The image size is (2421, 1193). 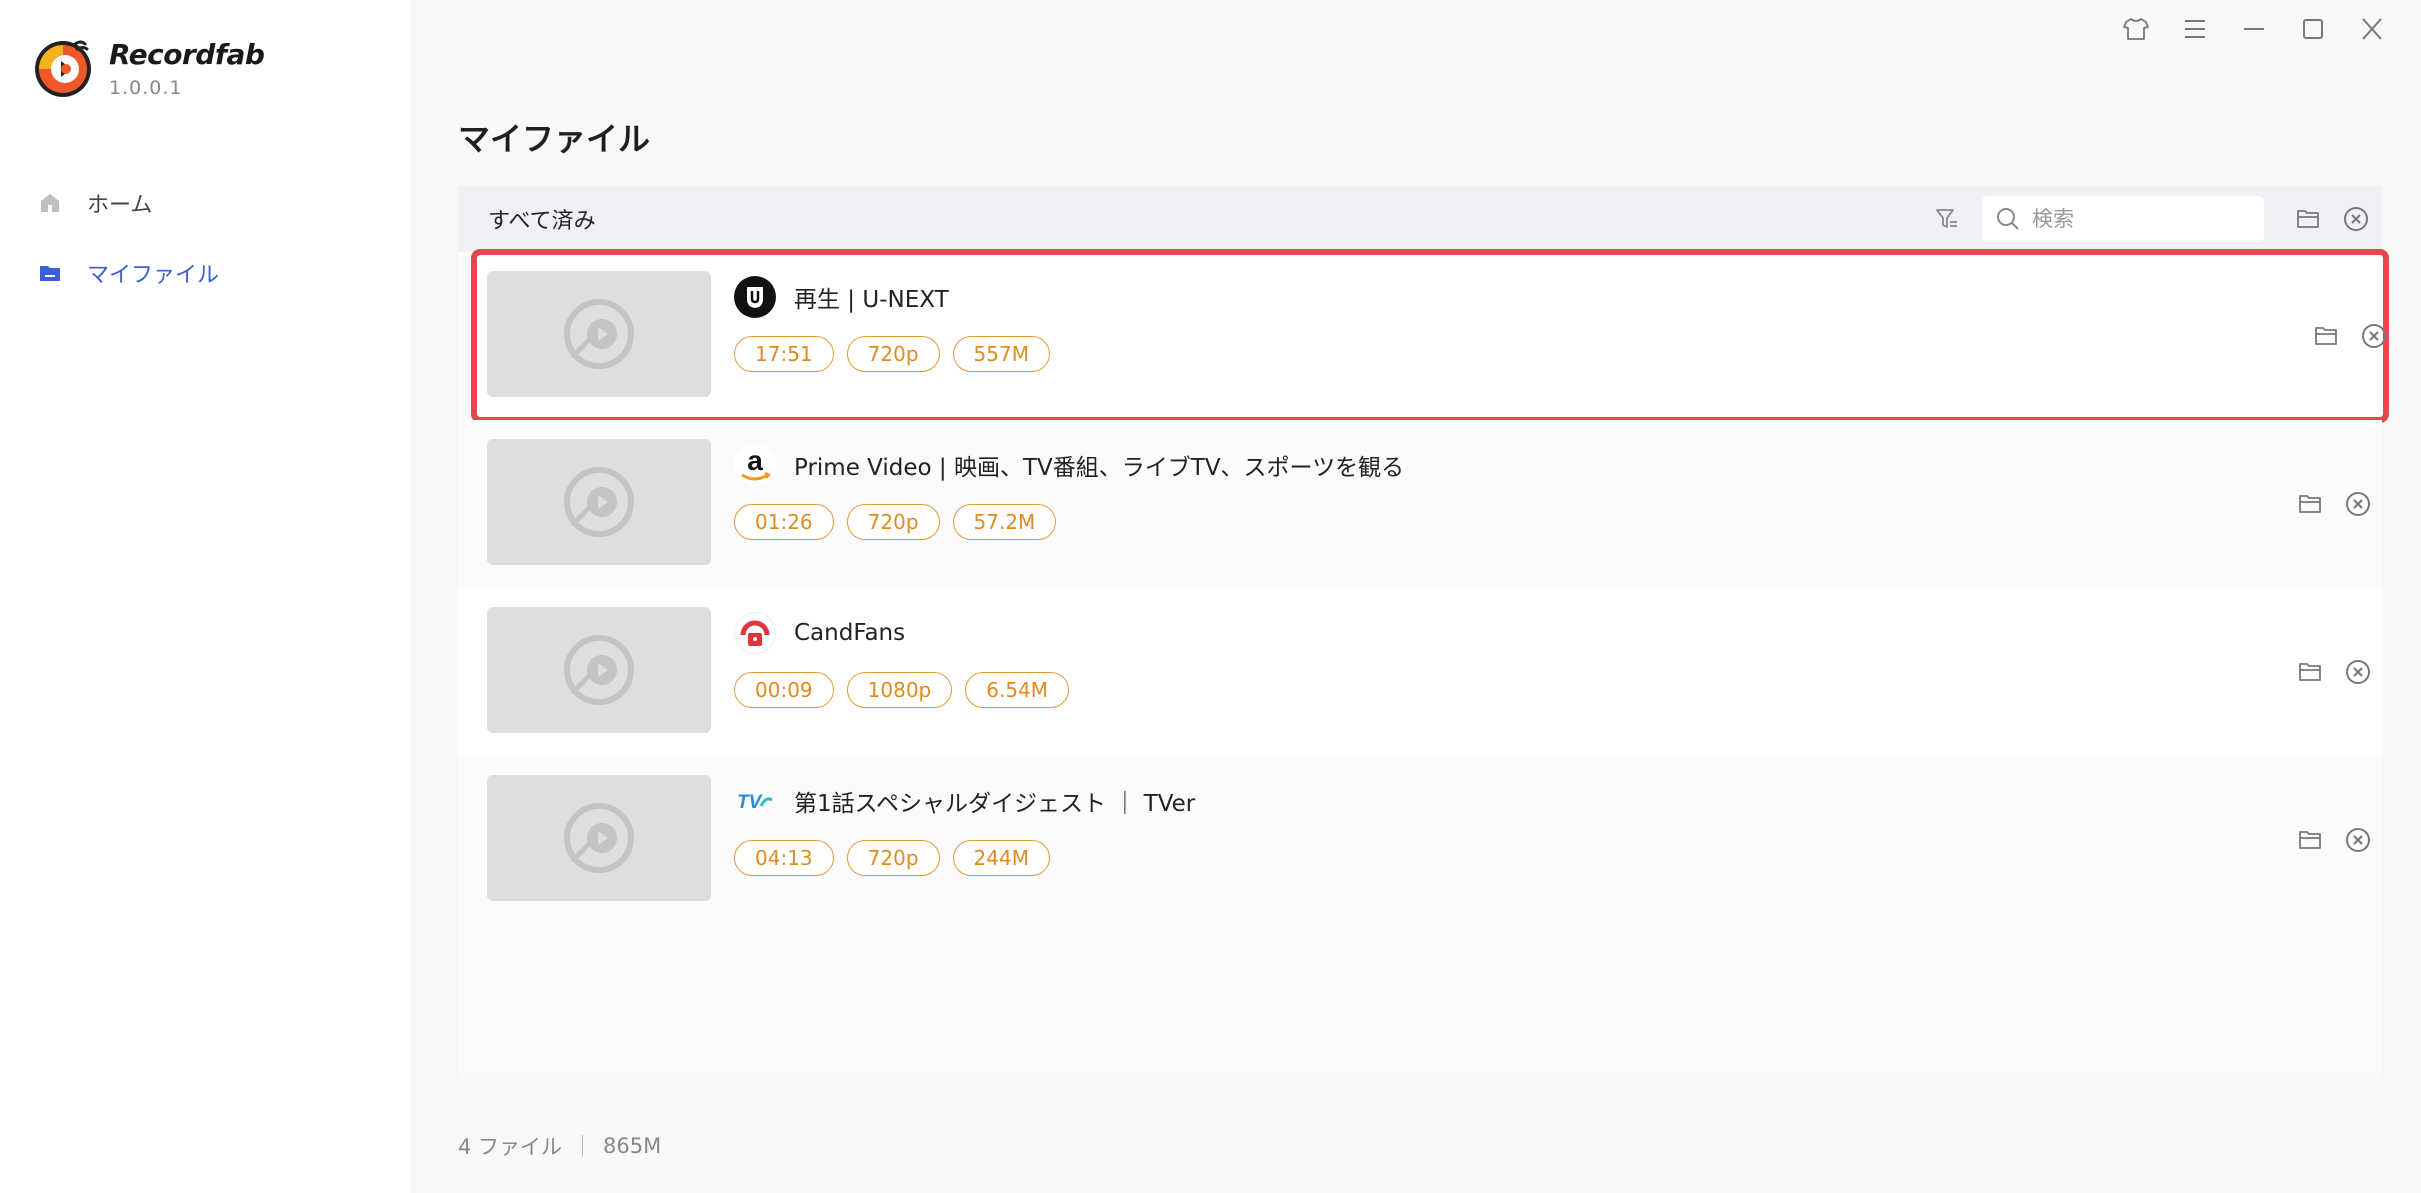 I want to click on open-folder-all-button, so click(x=2308, y=219).